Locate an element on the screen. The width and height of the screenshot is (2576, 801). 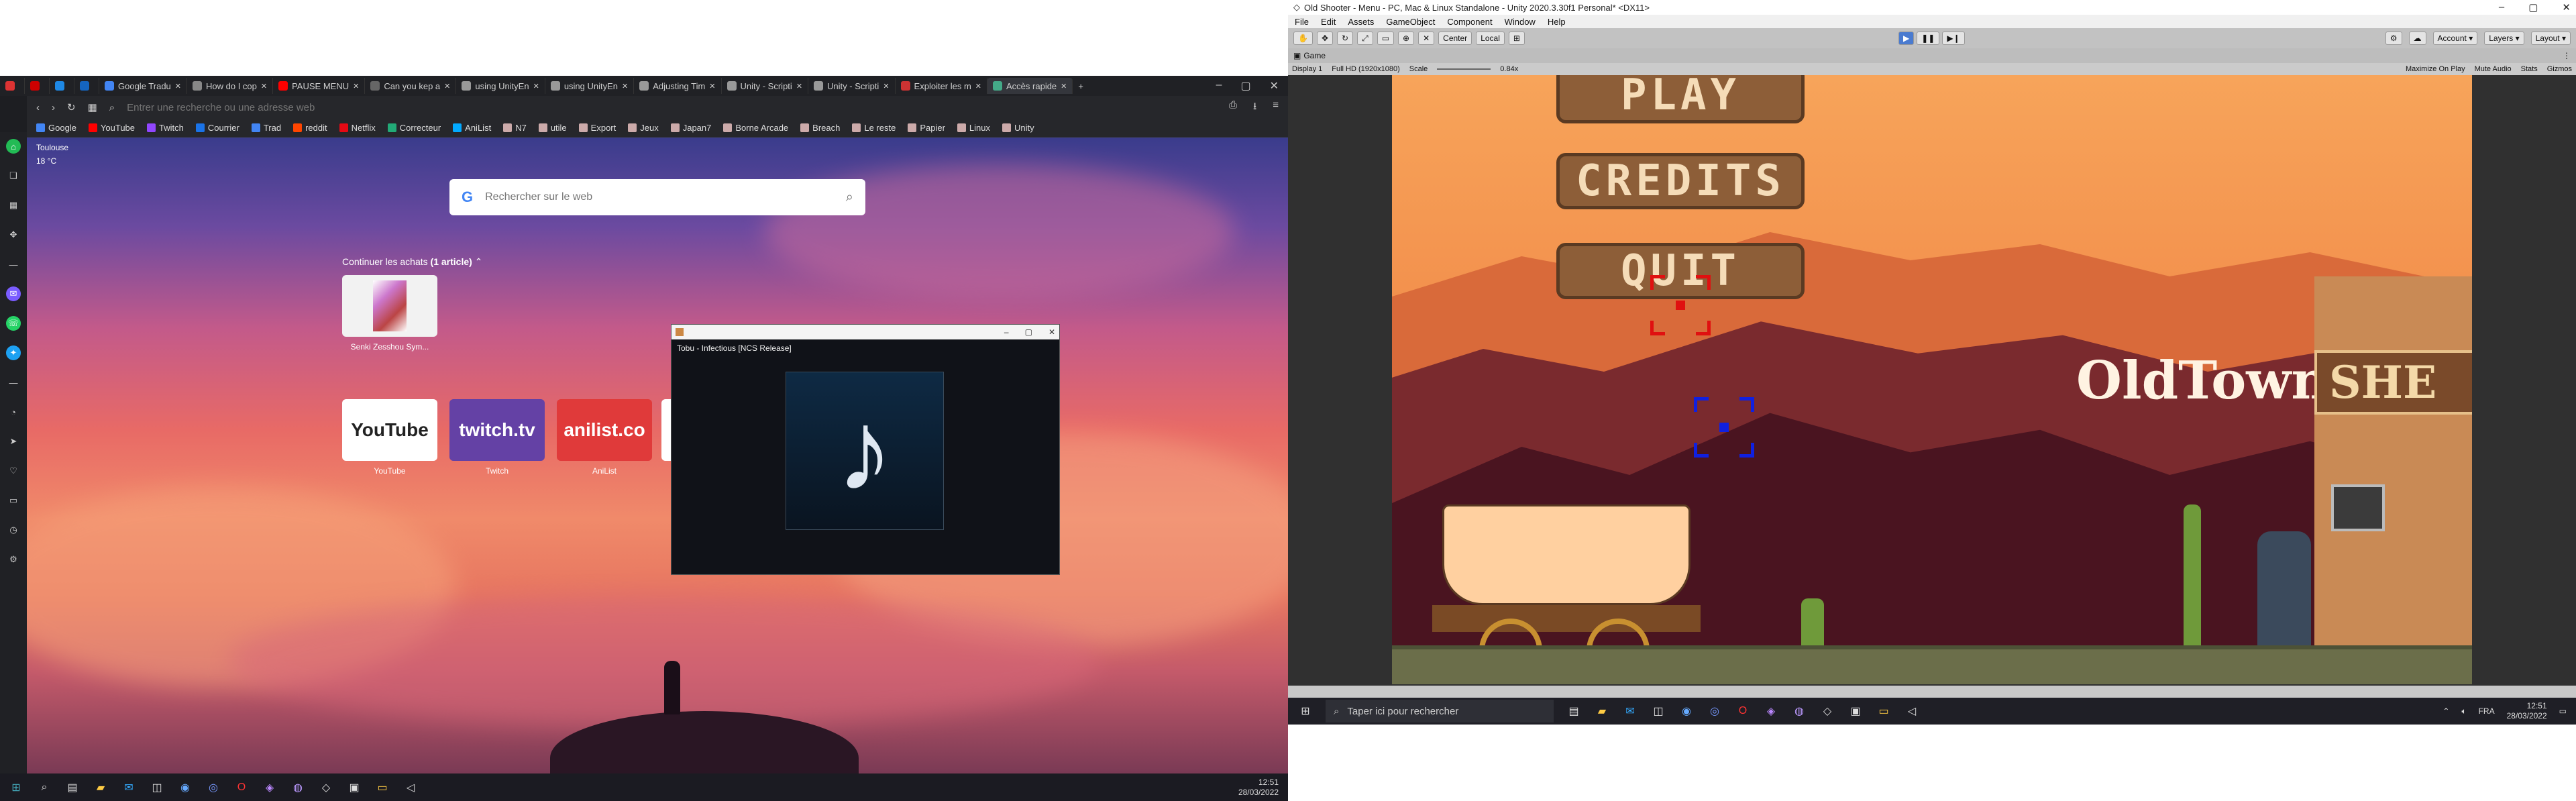
chevron-up-icon: ⌃ is located at coordinates (479, 261).